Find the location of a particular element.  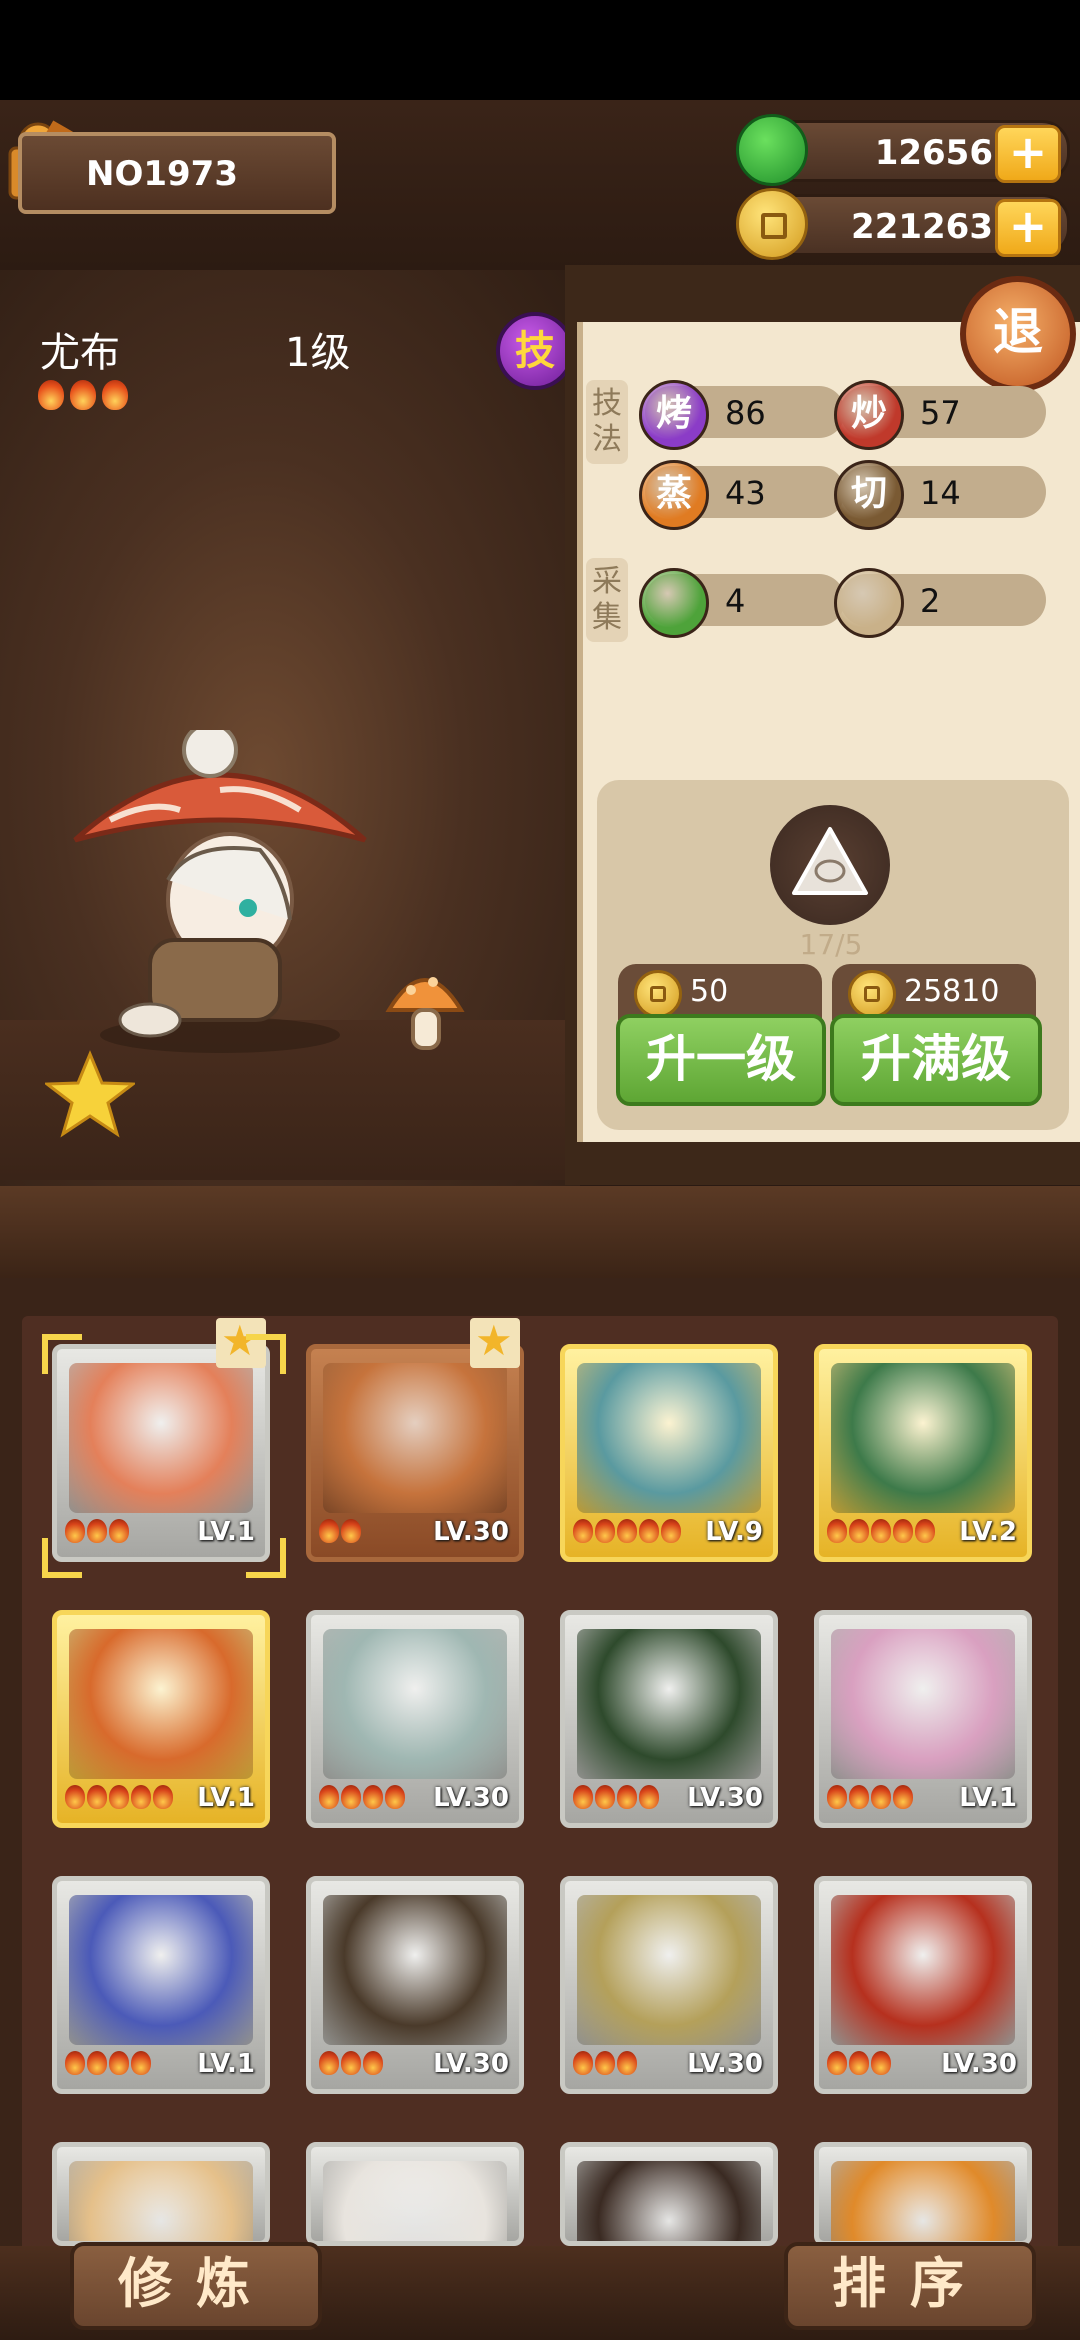

coin-amount: 221263 is located at coordinates (922, 227).